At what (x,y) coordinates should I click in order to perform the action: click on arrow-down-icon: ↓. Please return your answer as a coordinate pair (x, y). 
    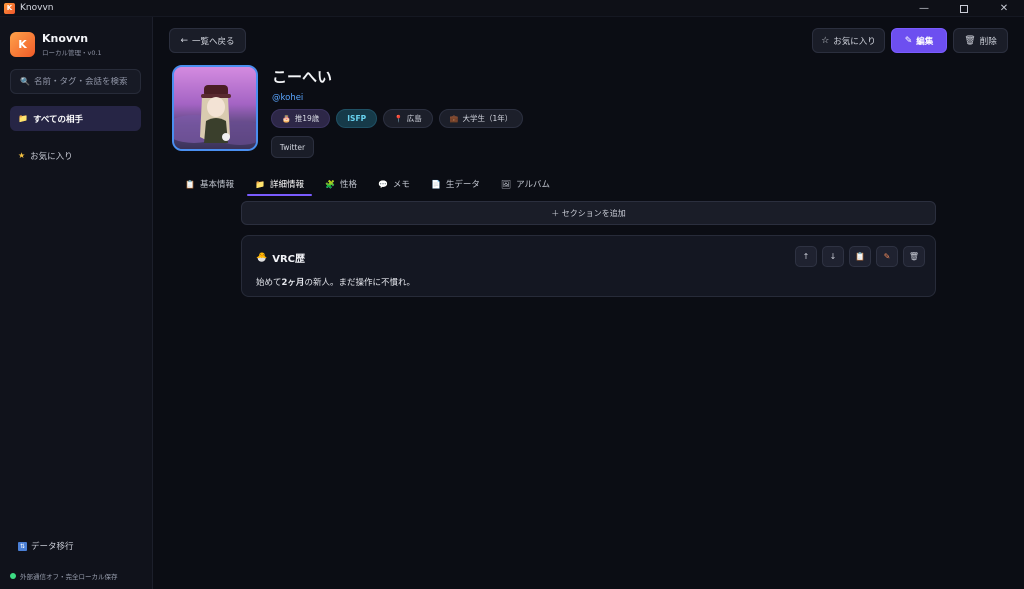
    Looking at the image, I should click on (833, 256).